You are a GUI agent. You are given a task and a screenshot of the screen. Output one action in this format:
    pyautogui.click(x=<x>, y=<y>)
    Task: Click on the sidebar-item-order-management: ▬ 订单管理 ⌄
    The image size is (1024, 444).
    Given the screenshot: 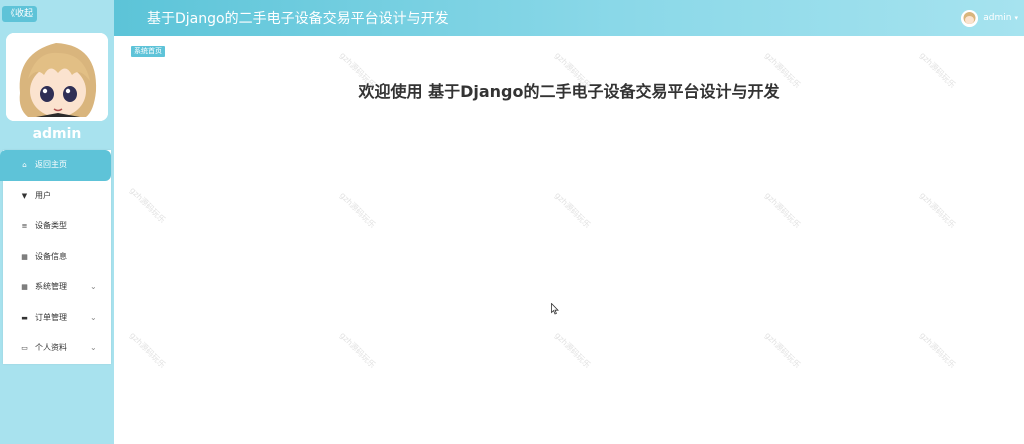 What is the action you would take?
    pyautogui.click(x=57, y=318)
    